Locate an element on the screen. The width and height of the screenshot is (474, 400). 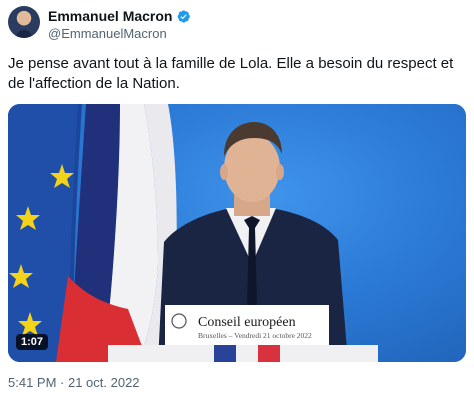
author-handle: @EmmanuelMacron is located at coordinates (107, 33).